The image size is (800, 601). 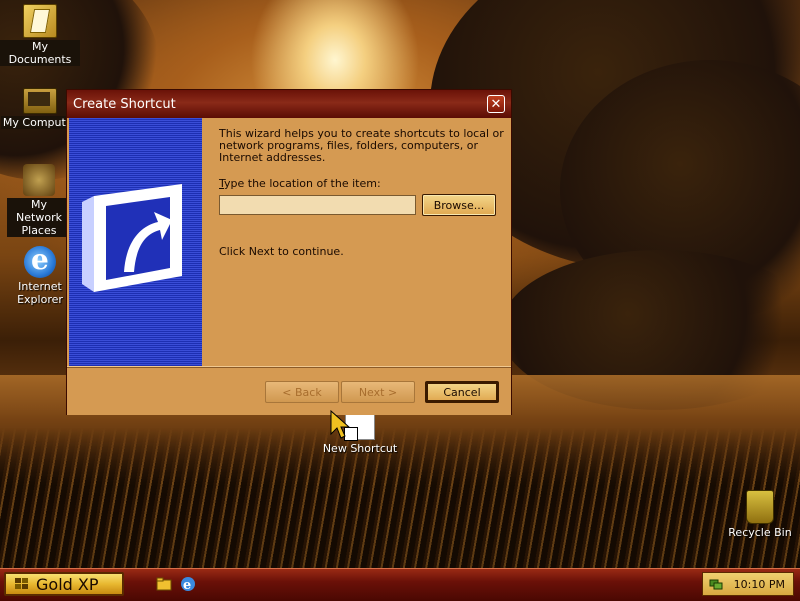 I want to click on cancel-button: Cancel, so click(x=462, y=392).